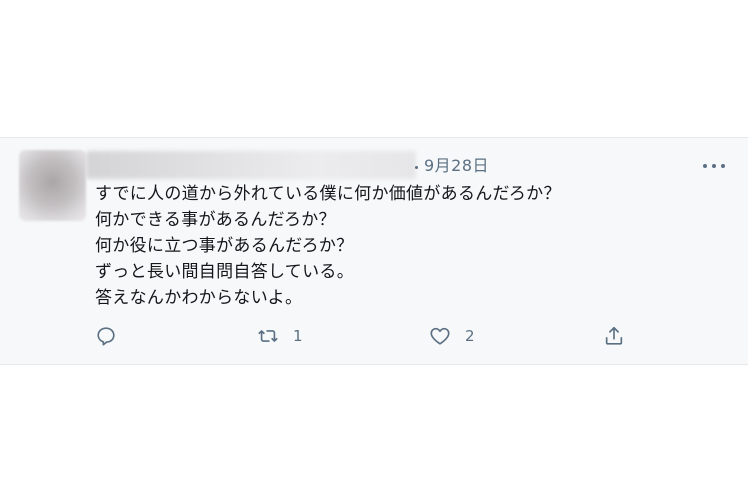 This screenshot has height=500, width=750. I want to click on more-options-icon, so click(714, 165).